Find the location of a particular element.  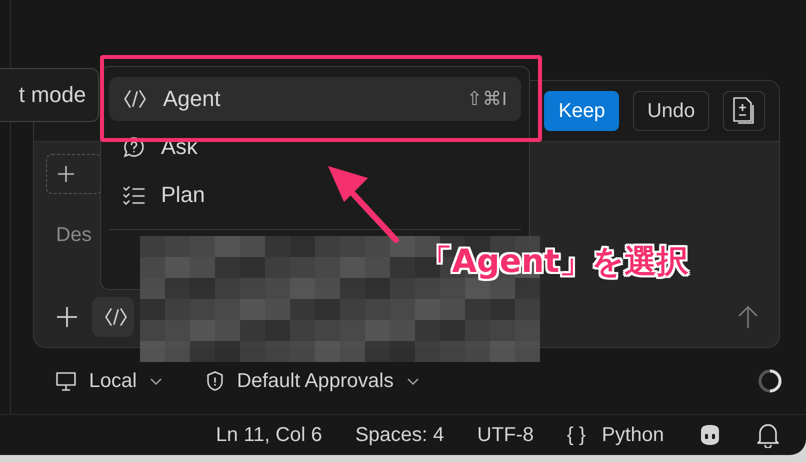

braces-icon: { } is located at coordinates (576, 435).